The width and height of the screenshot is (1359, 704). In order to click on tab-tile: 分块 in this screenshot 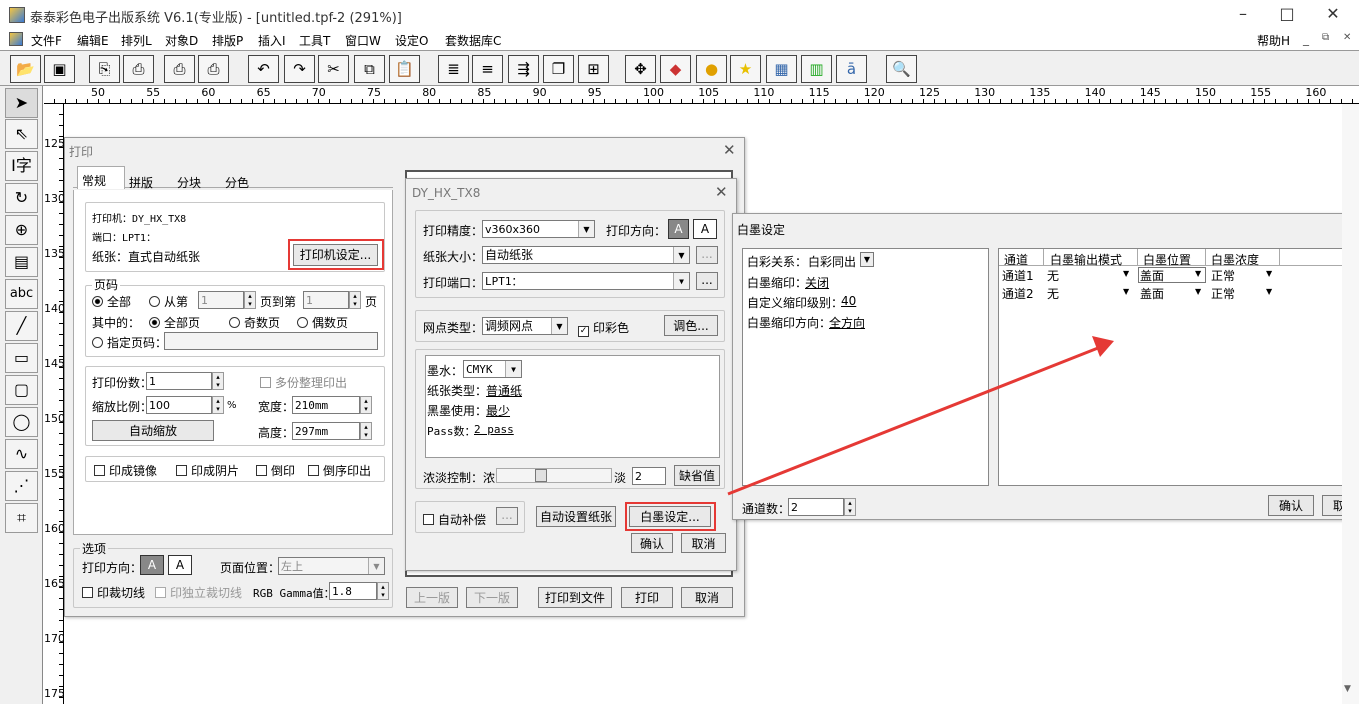, I will do `click(189, 182)`.